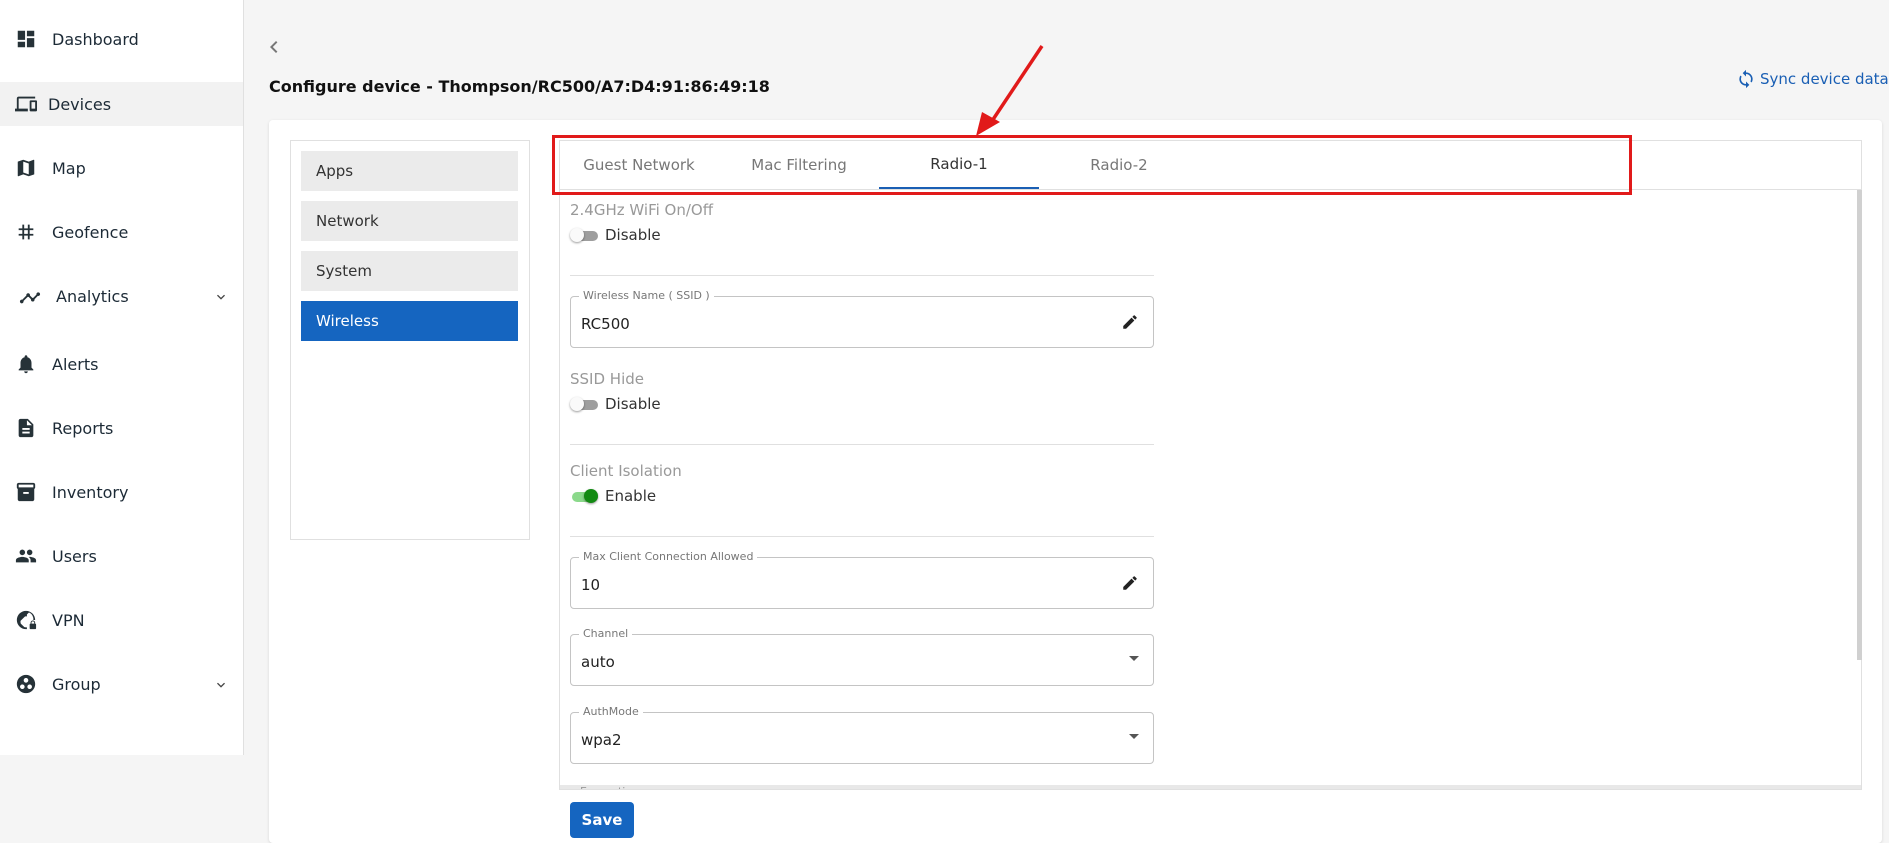 This screenshot has width=1889, height=843. I want to click on max-clients-label: Max Client Connection Allowed, so click(668, 556).